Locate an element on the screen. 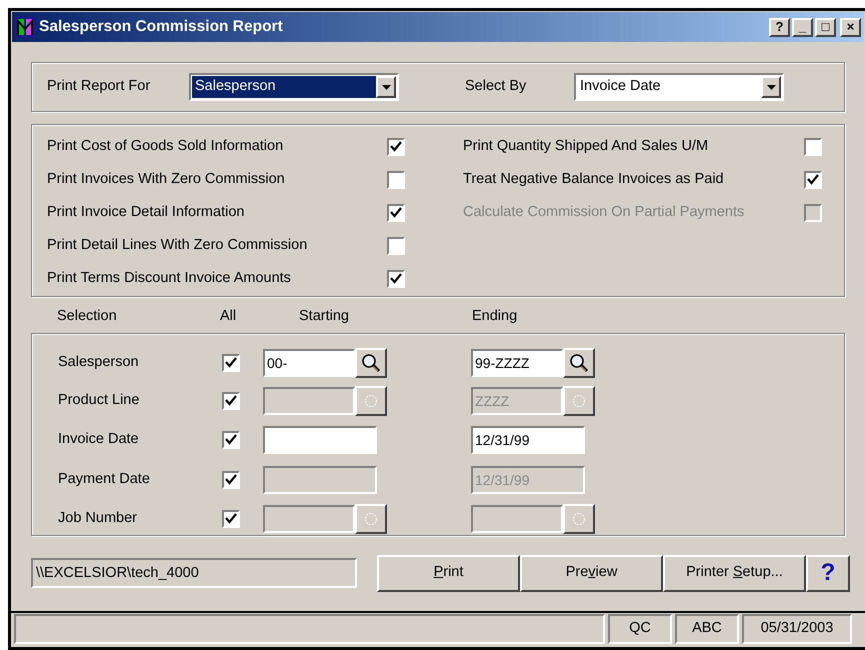 This screenshot has height=650, width=865. input-field: 00- is located at coordinates (309, 363).